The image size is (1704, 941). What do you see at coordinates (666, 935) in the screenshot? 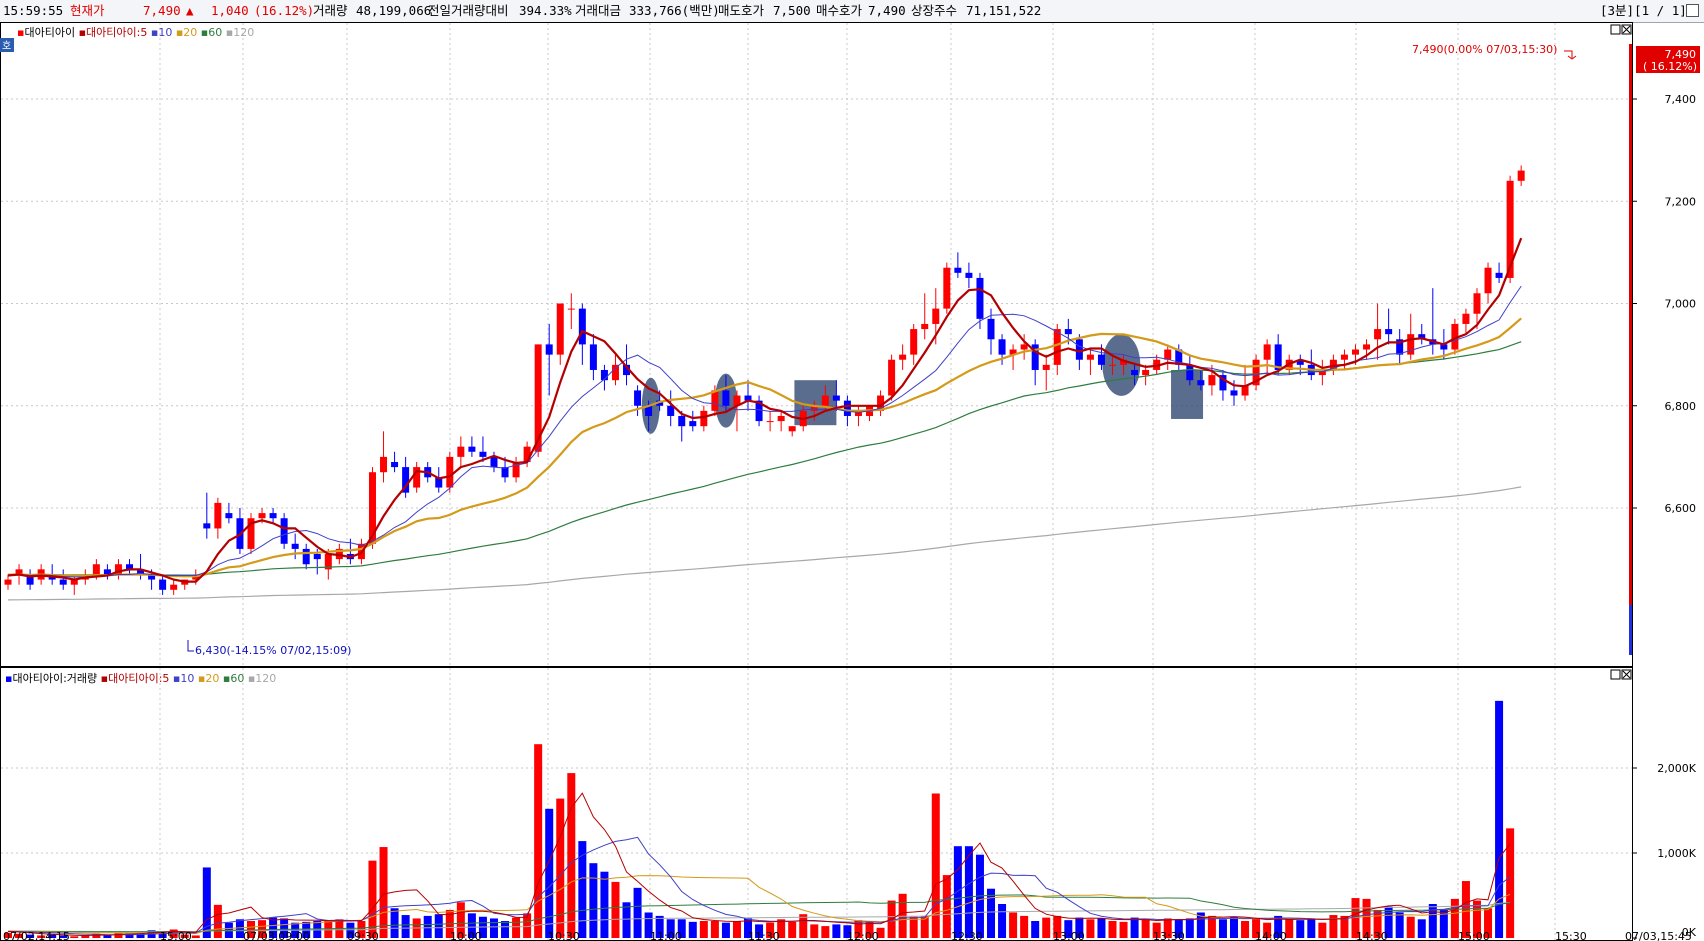
I see `time-tick-label: 11:00` at bounding box center [666, 935].